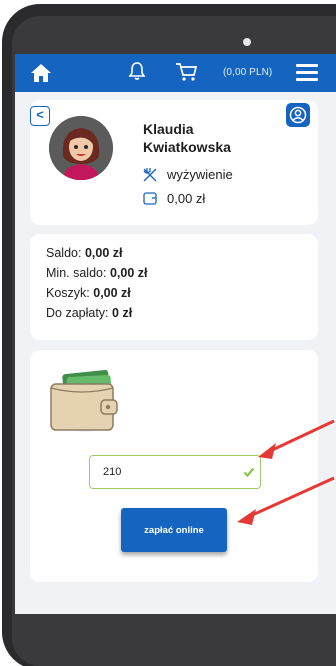 This screenshot has height=666, width=336. Describe the element at coordinates (122, 313) in the screenshot. I see `do-zaplaty-value: 0 zł` at that location.